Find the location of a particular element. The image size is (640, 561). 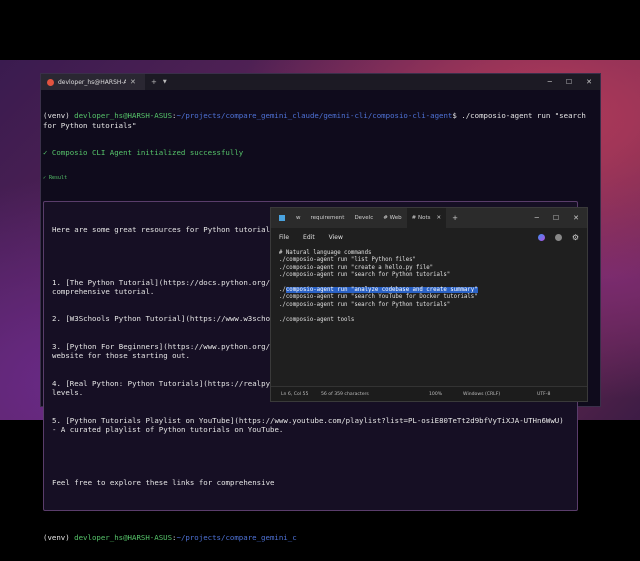

copilot-icon is located at coordinates (541, 237).